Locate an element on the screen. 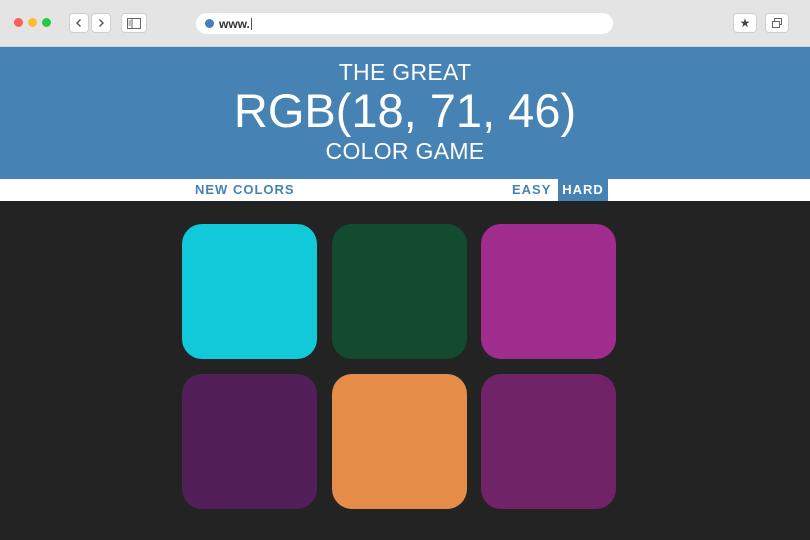  forward-button is located at coordinates (101, 23).